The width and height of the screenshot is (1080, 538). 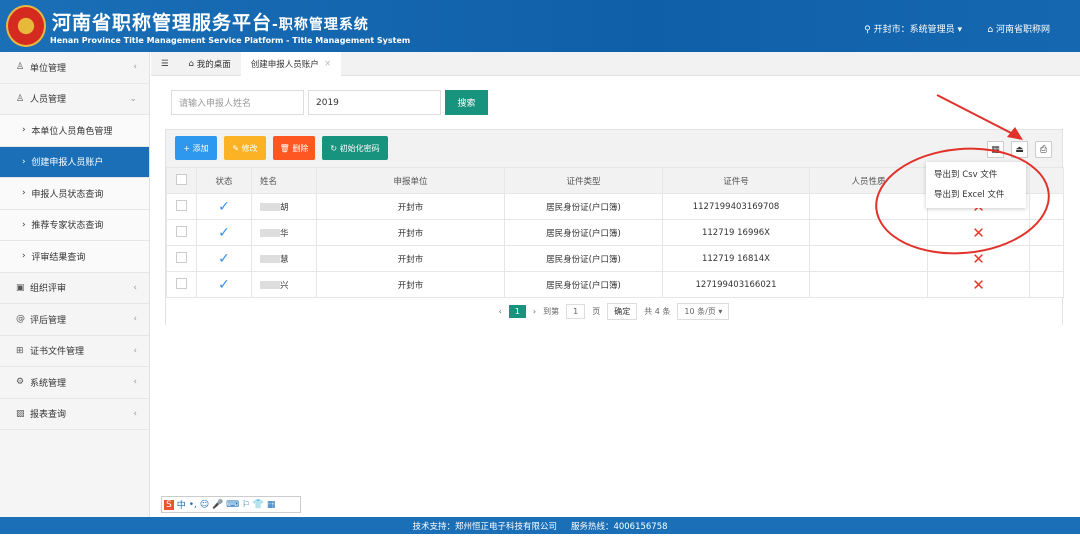 I want to click on tab-create-account: 创建申报人员账户 ×, so click(x=291, y=63).